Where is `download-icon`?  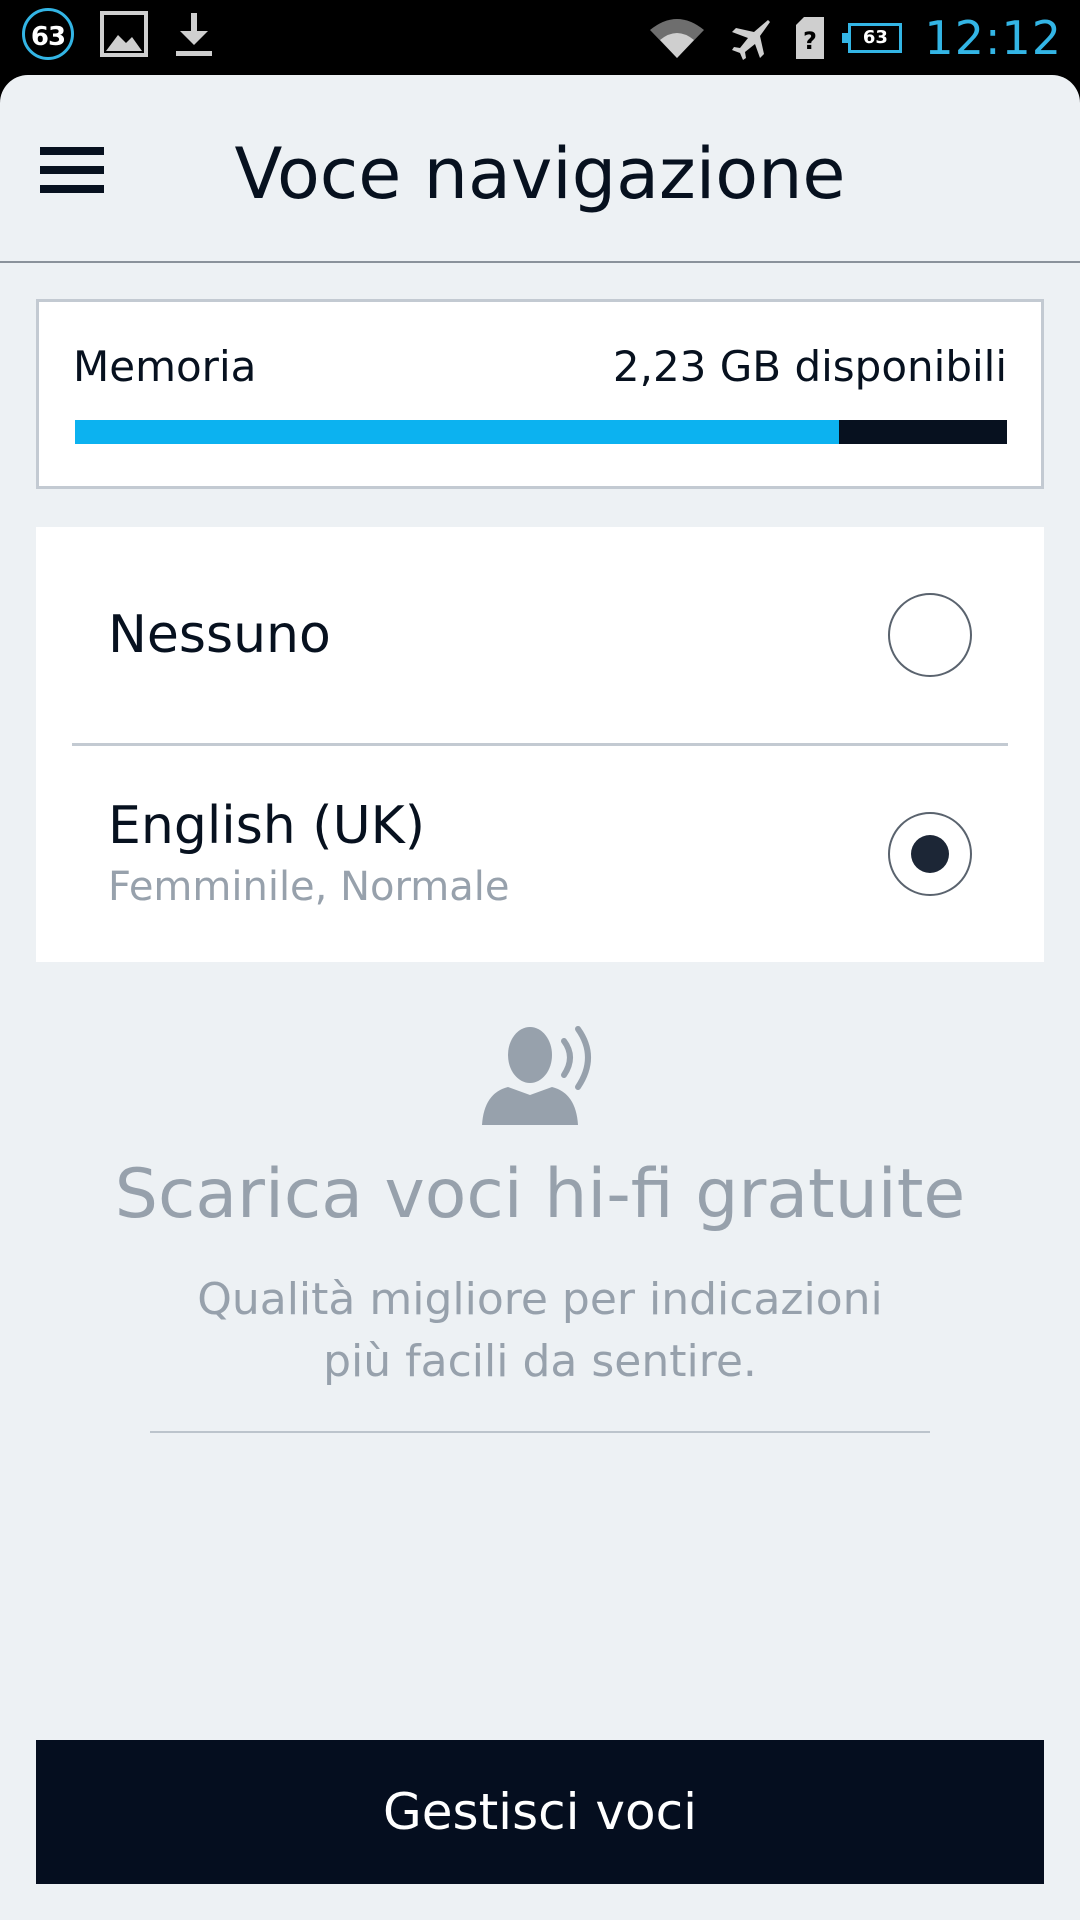 download-icon is located at coordinates (194, 34).